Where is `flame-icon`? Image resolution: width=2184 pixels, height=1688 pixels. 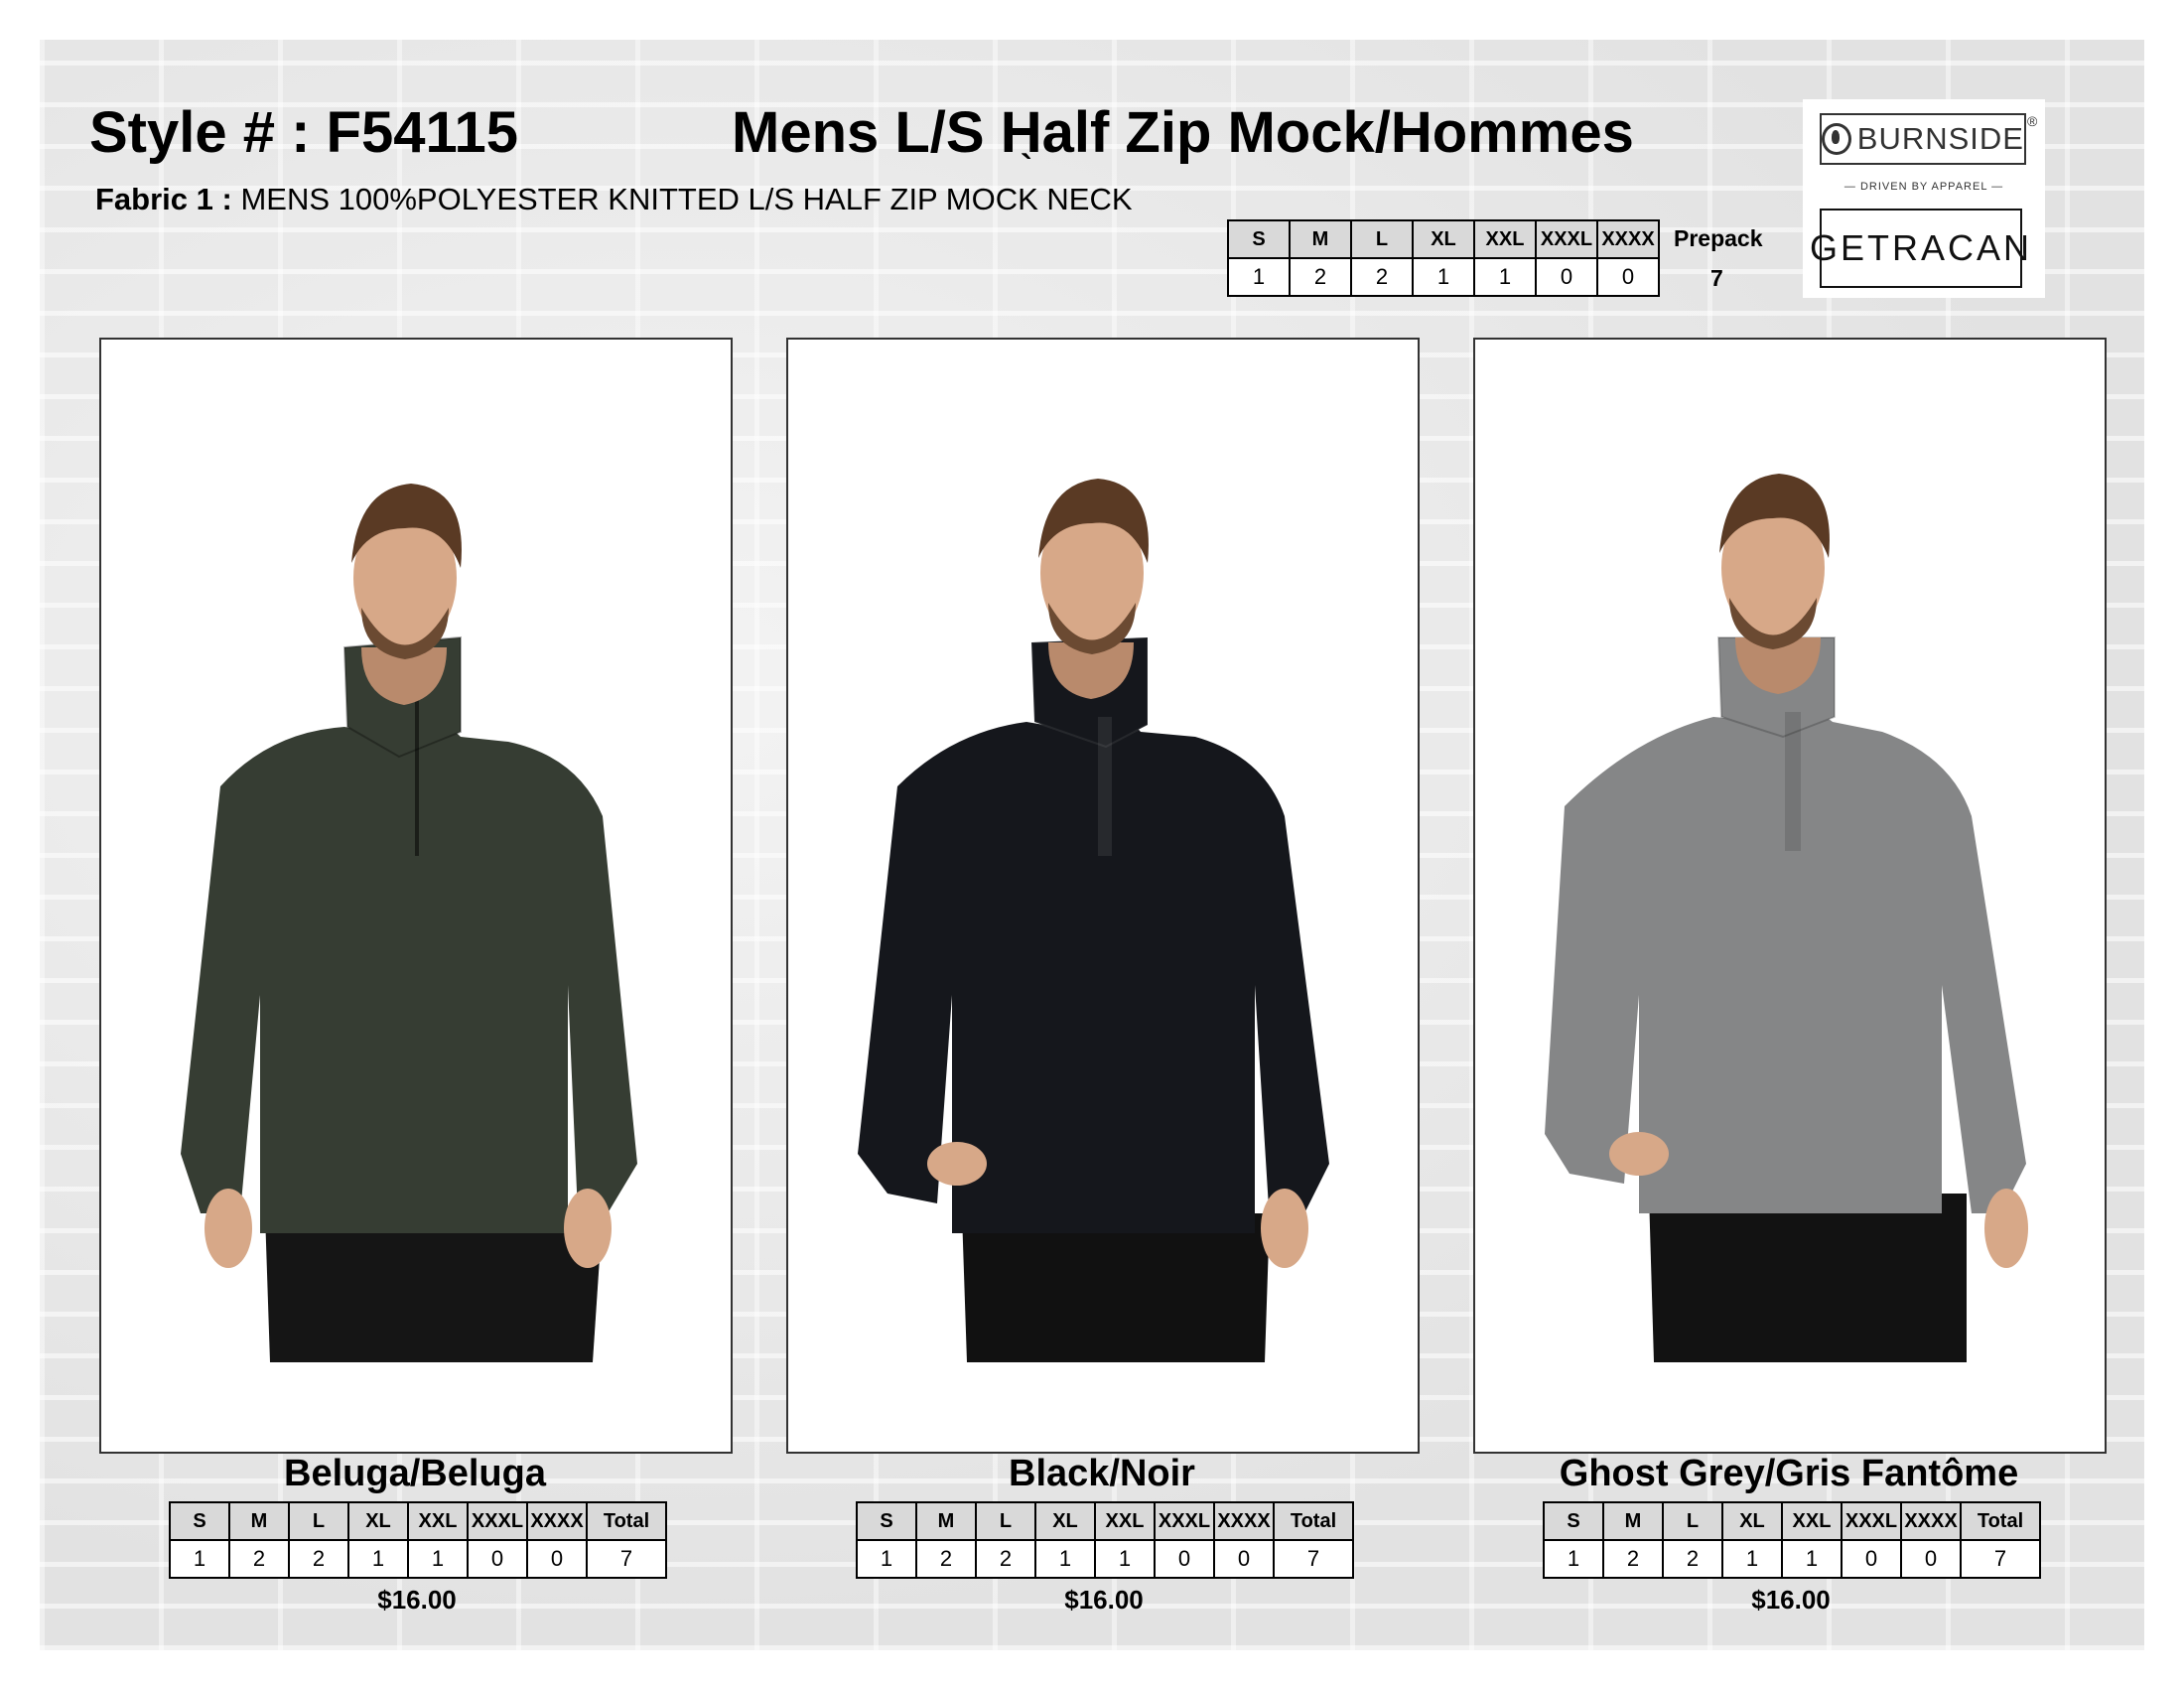
flame-icon is located at coordinates (1836, 139).